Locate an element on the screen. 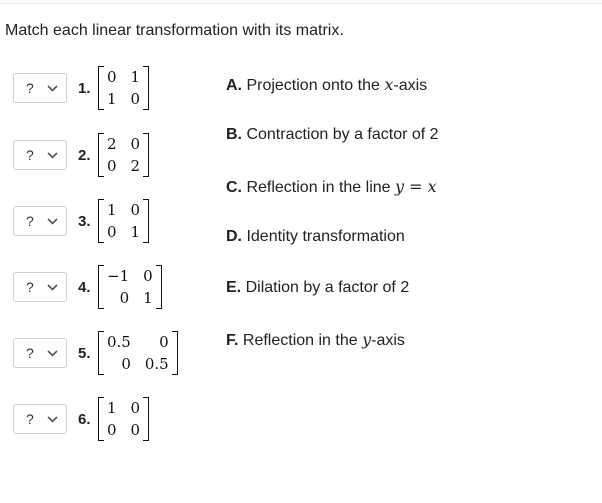 The image size is (602, 503). choice-letter: B. is located at coordinates (234, 134).